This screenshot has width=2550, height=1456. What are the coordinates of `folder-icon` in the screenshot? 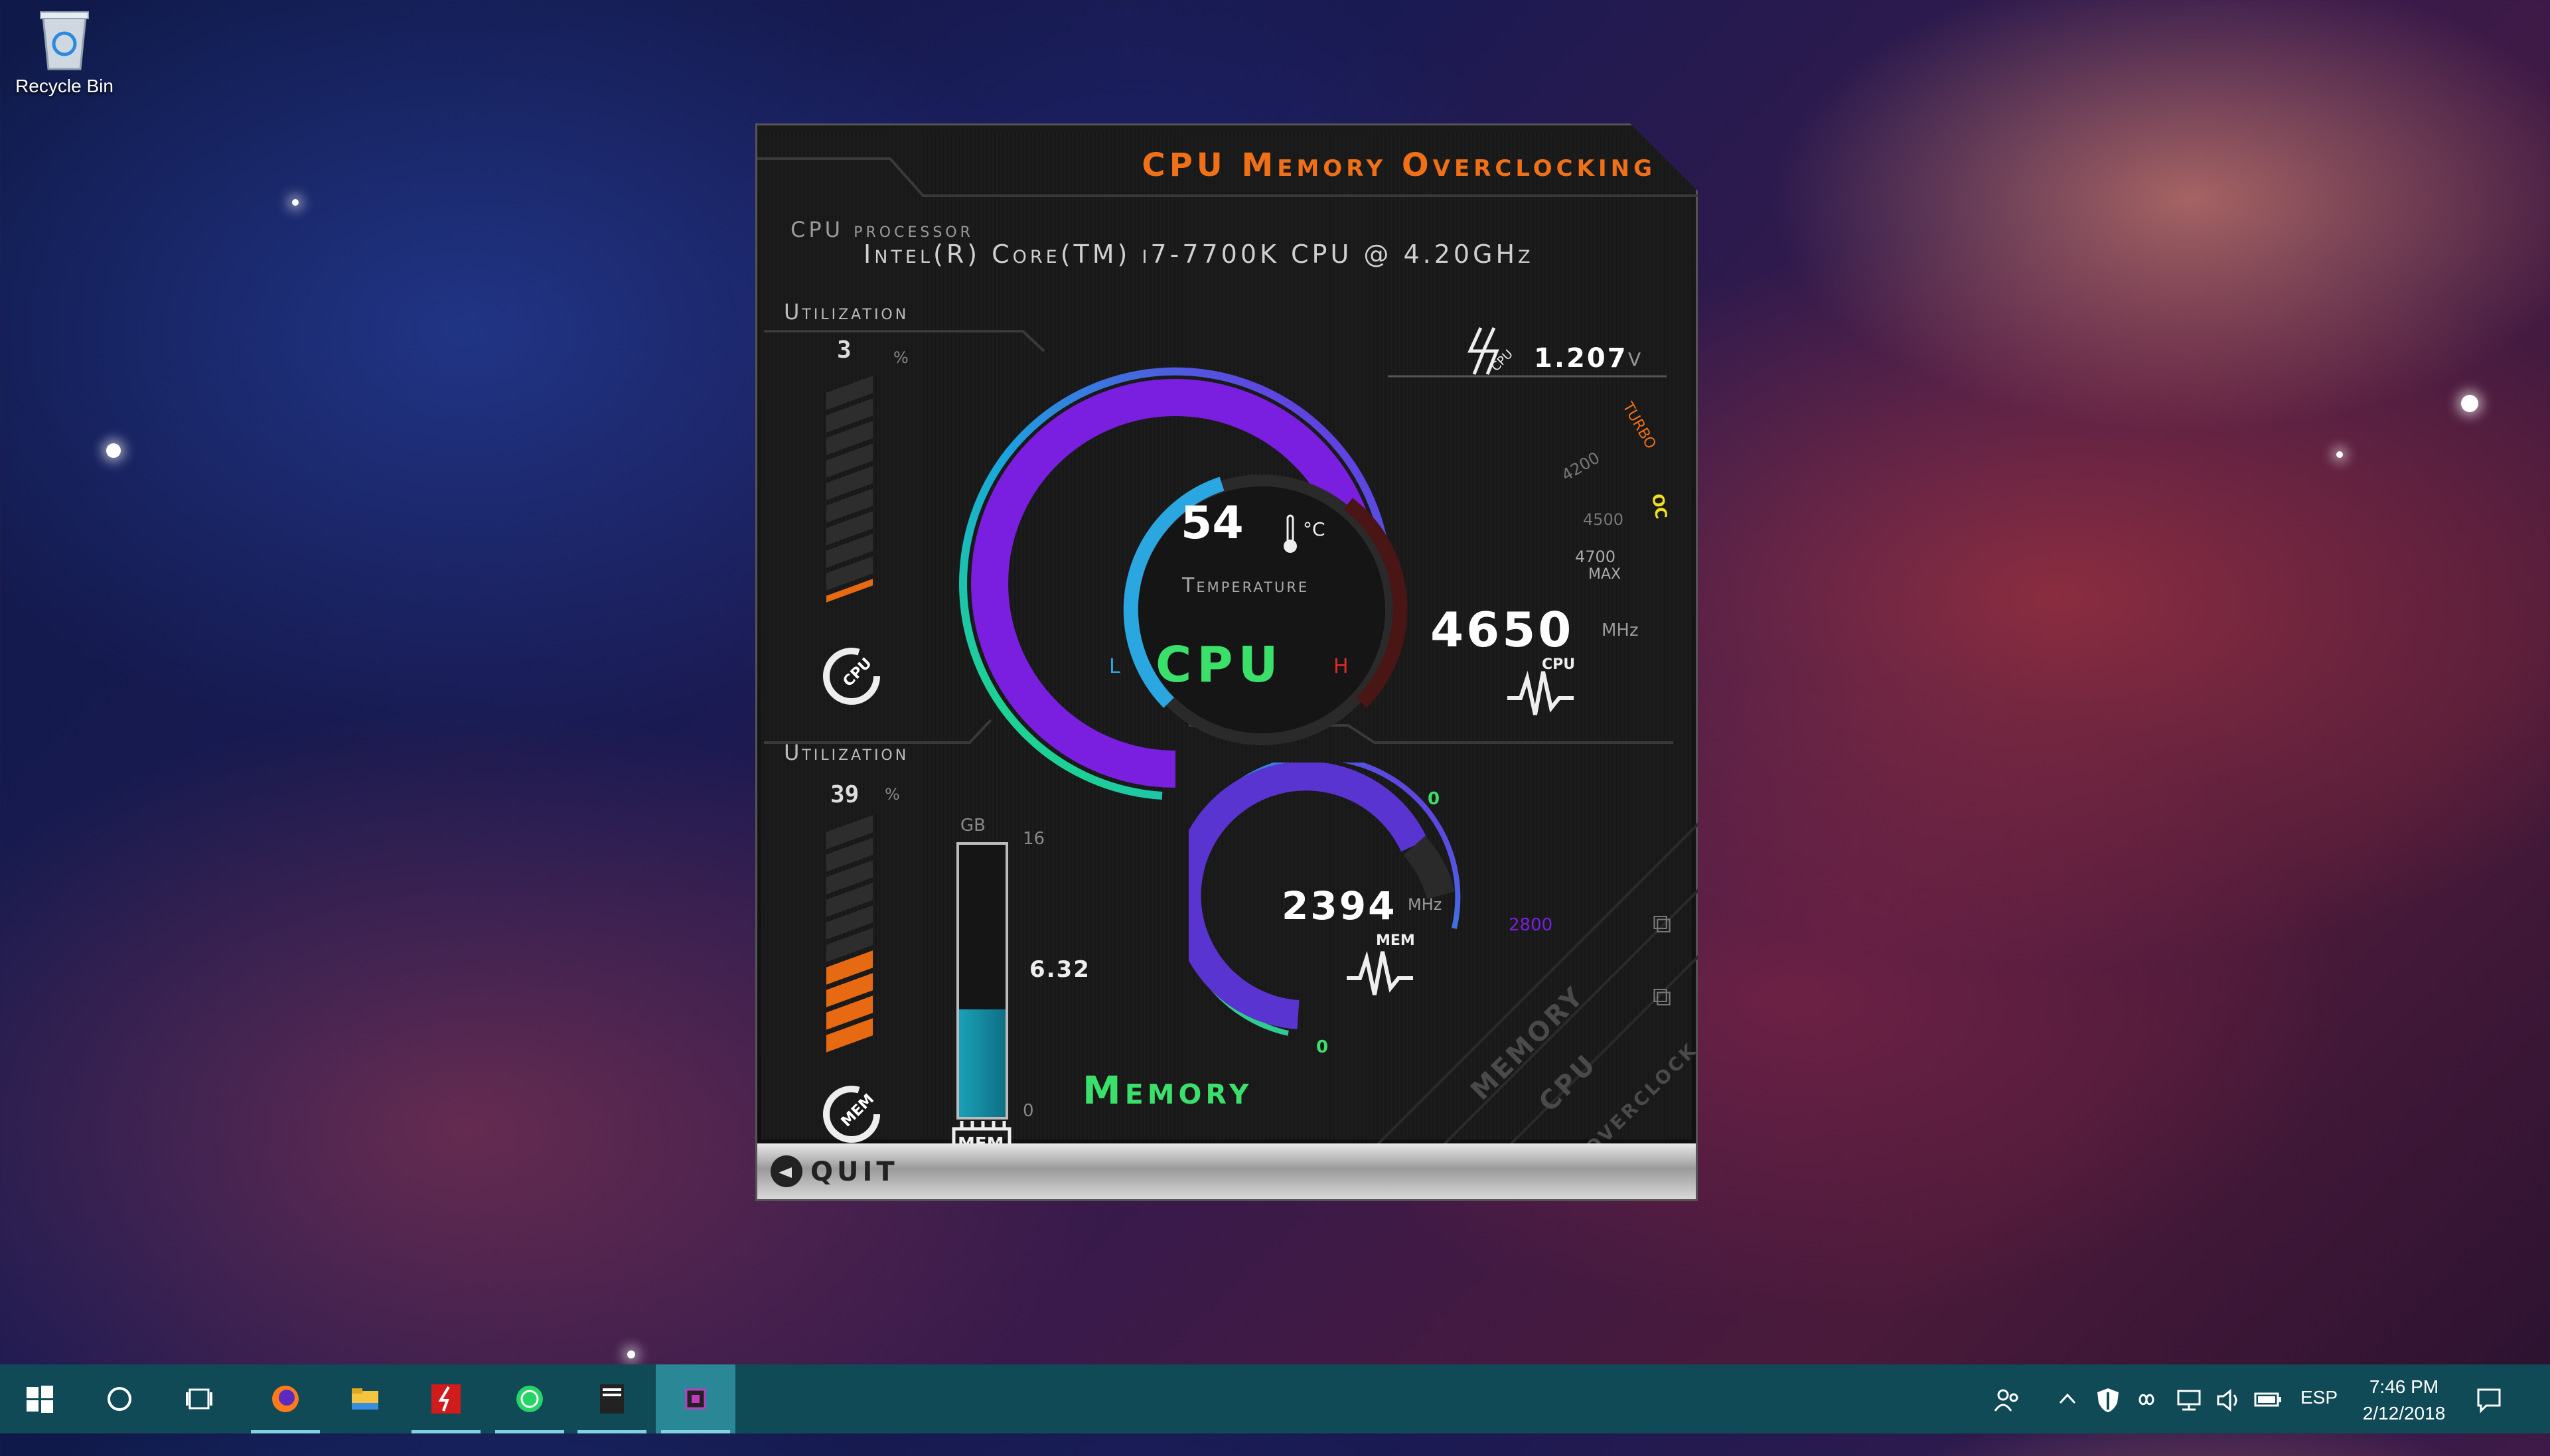 It's located at (365, 1399).